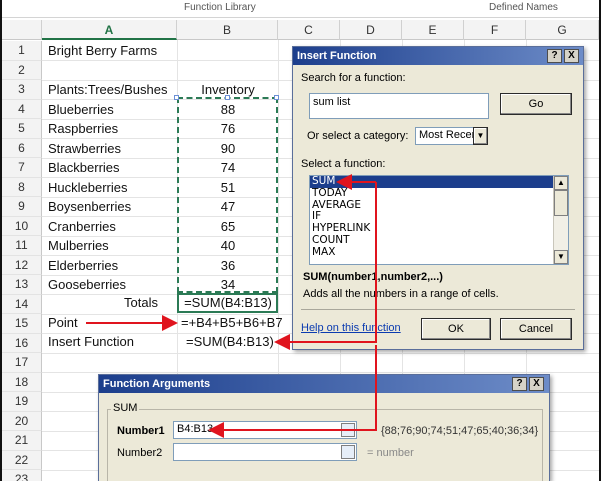  What do you see at coordinates (22, 109) in the screenshot?
I see `row-header-4: 4` at bounding box center [22, 109].